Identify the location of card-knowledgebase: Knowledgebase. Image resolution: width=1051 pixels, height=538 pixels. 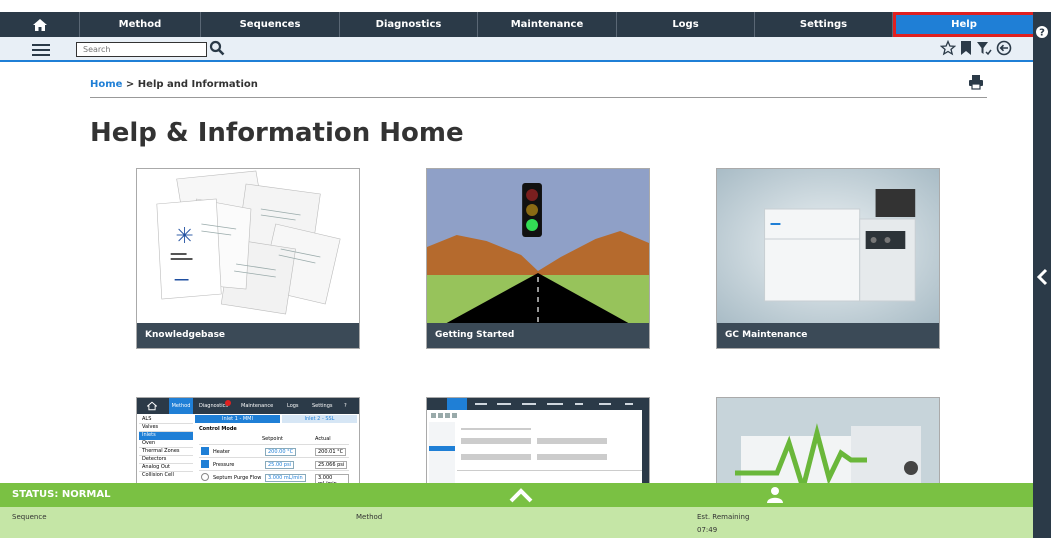
(248, 258).